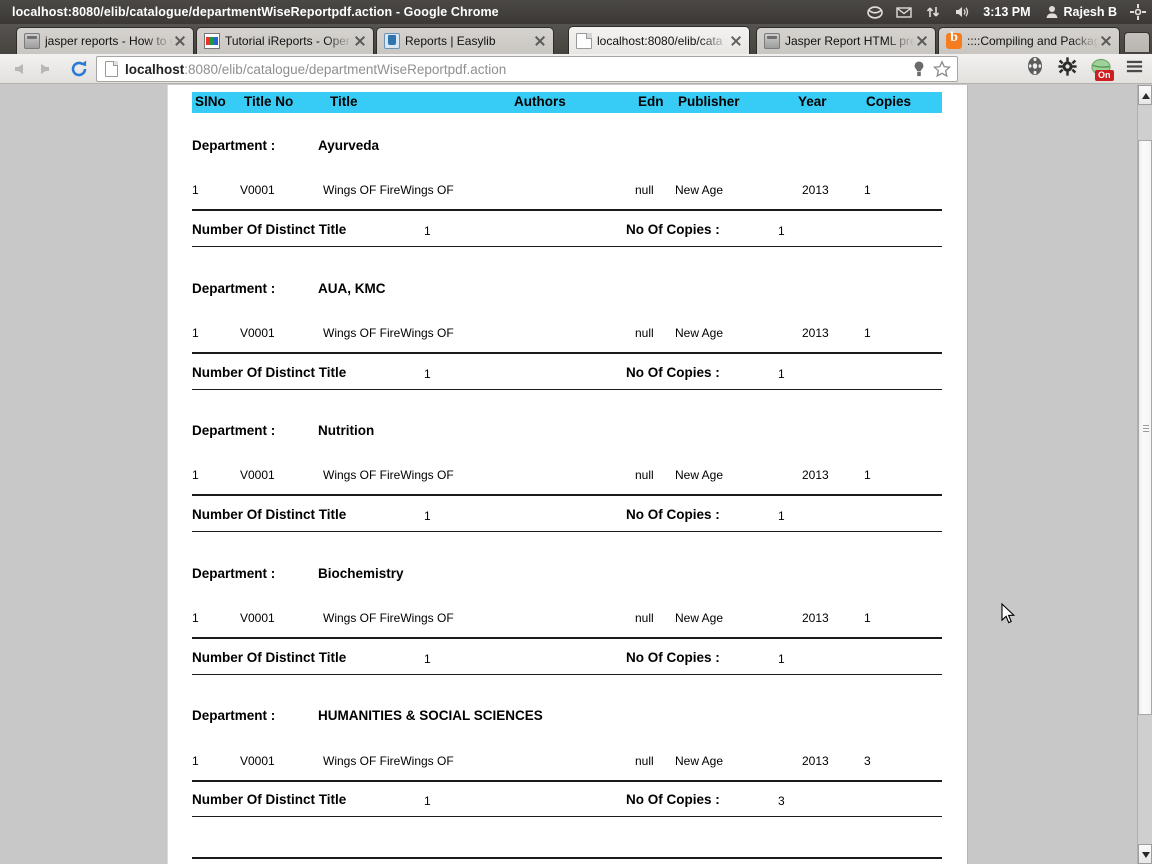 This screenshot has height=864, width=1152. I want to click on dropbox-icon, so click(875, 12).